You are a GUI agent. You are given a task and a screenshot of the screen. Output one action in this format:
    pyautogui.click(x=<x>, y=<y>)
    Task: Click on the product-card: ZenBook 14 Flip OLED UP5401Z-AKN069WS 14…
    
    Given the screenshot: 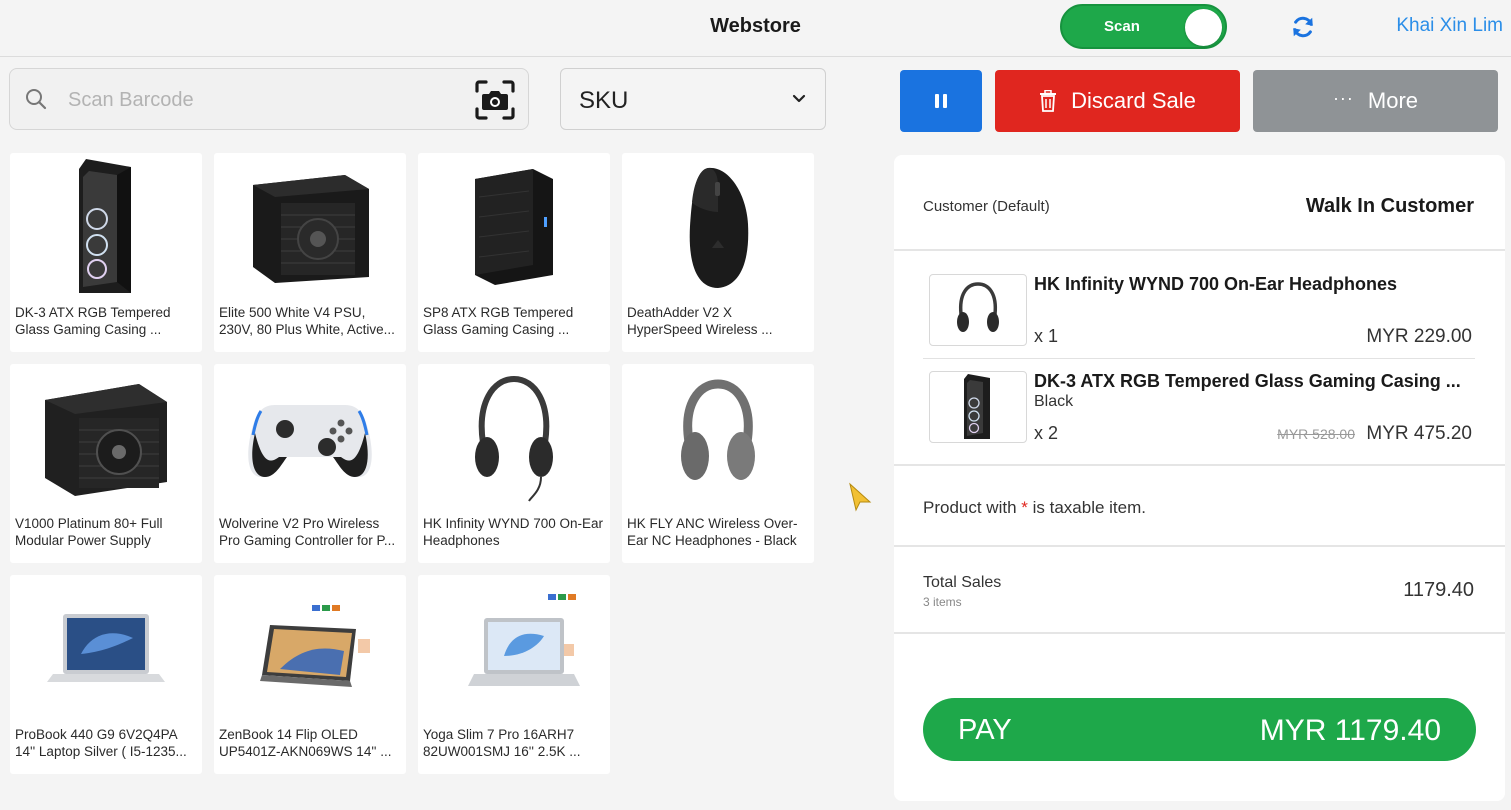 What is the action you would take?
    pyautogui.click(x=310, y=674)
    